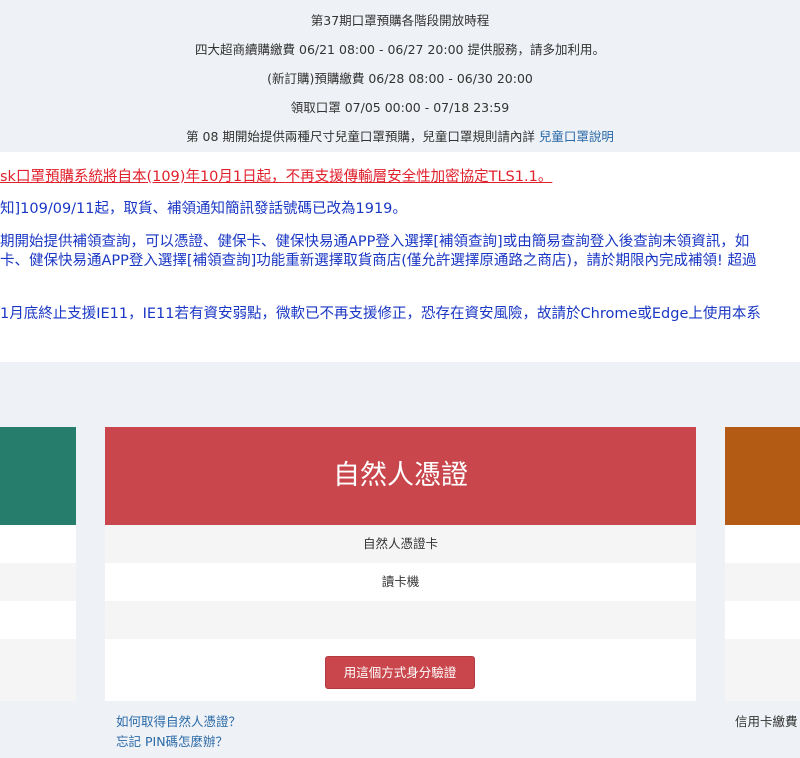 This screenshot has width=800, height=758. I want to click on requirement-empty-row, so click(400, 620).